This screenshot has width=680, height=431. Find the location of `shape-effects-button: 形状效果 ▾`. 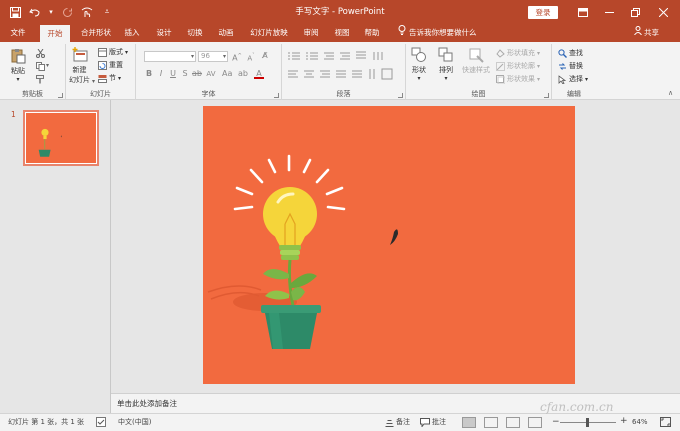

shape-effects-button: 形状效果 ▾ is located at coordinates (518, 79).